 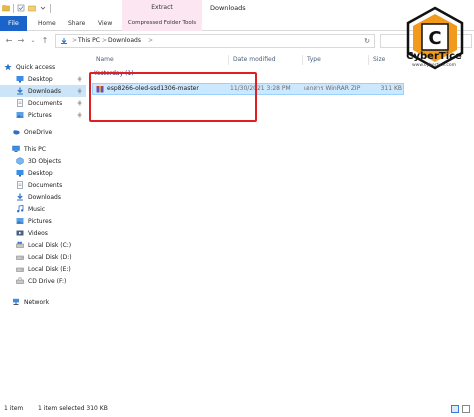 I want to click on sidebar-item-music: Music, so click(x=43, y=209).